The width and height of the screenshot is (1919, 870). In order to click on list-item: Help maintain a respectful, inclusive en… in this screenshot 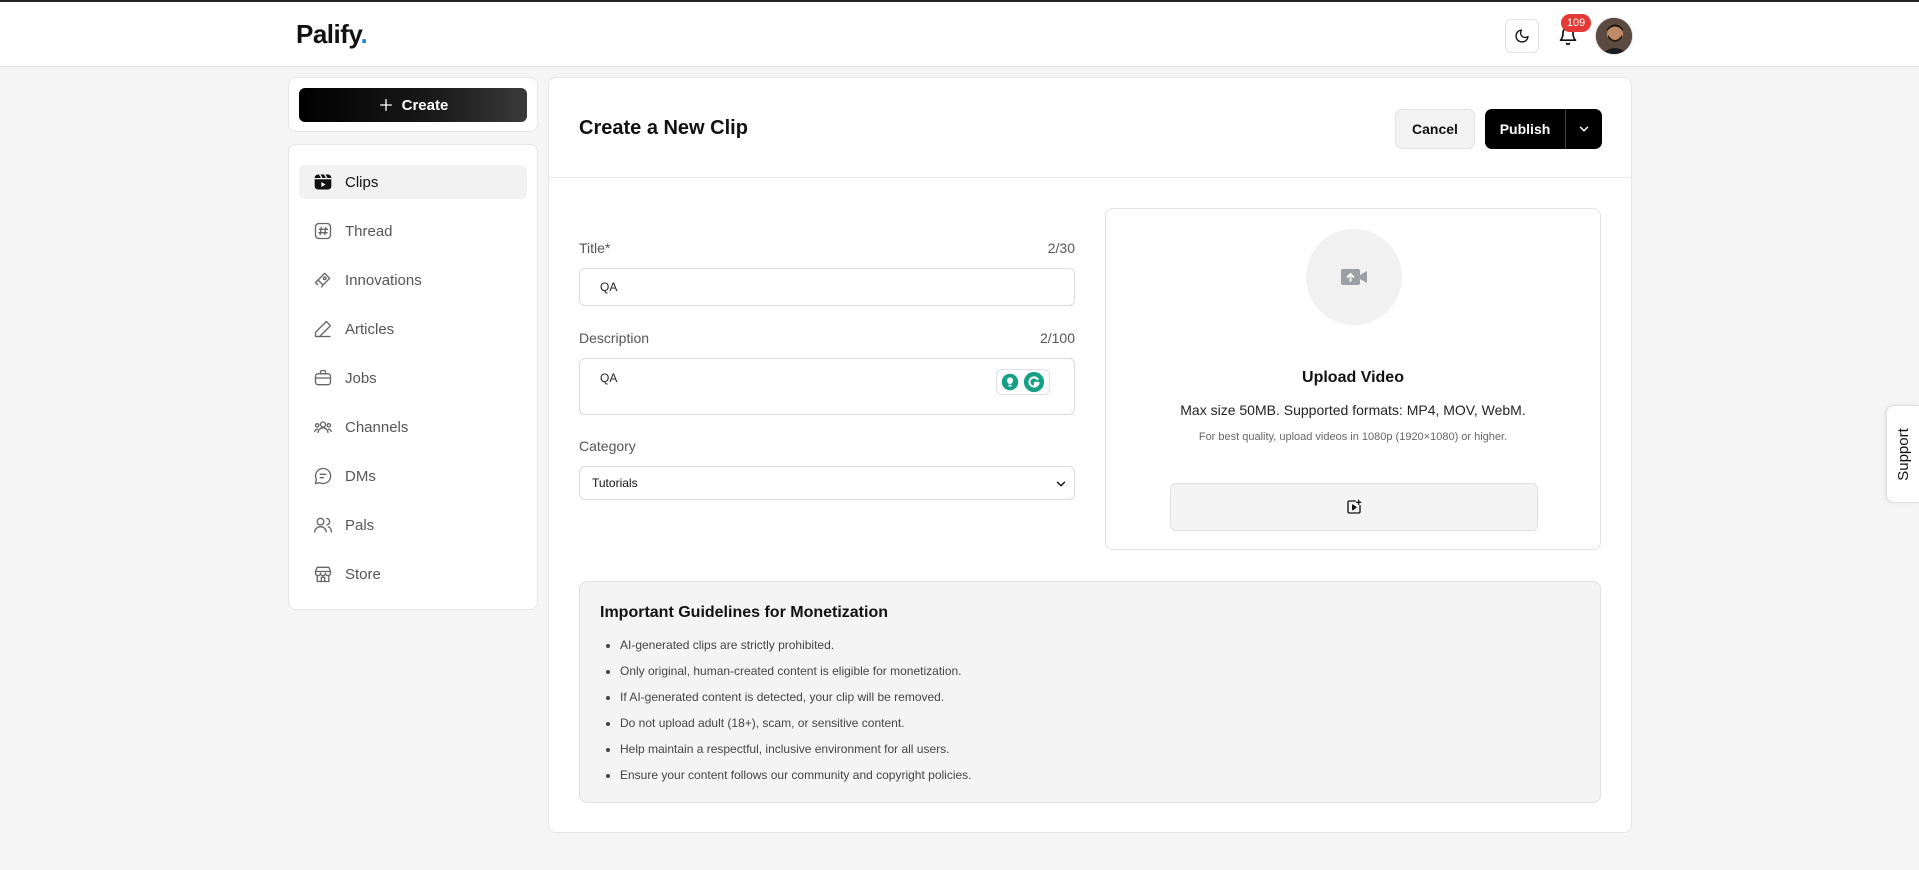, I will do `click(1100, 749)`.